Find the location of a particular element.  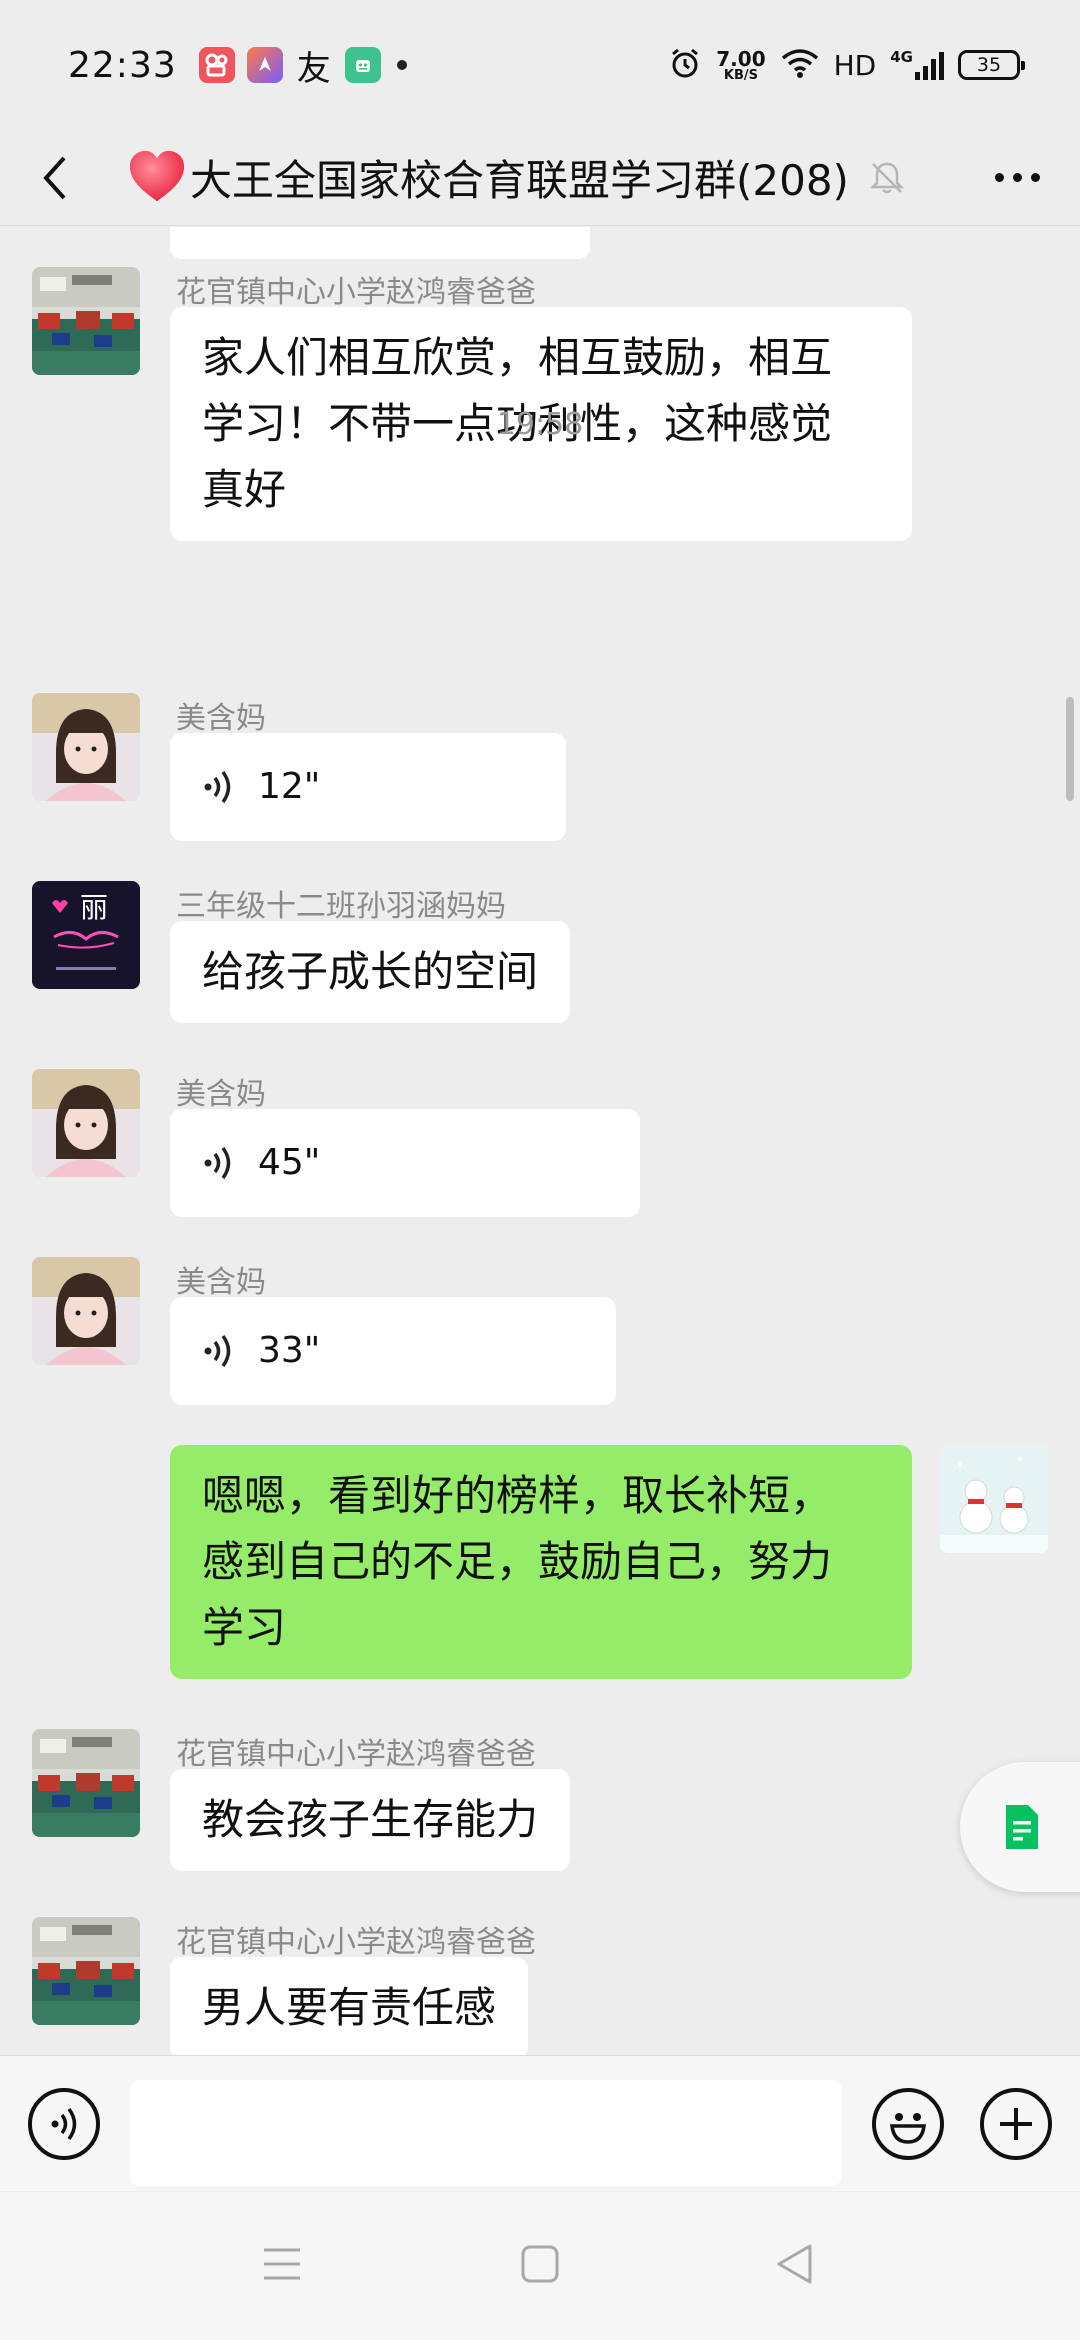

emoji-button is located at coordinates (908, 2124).